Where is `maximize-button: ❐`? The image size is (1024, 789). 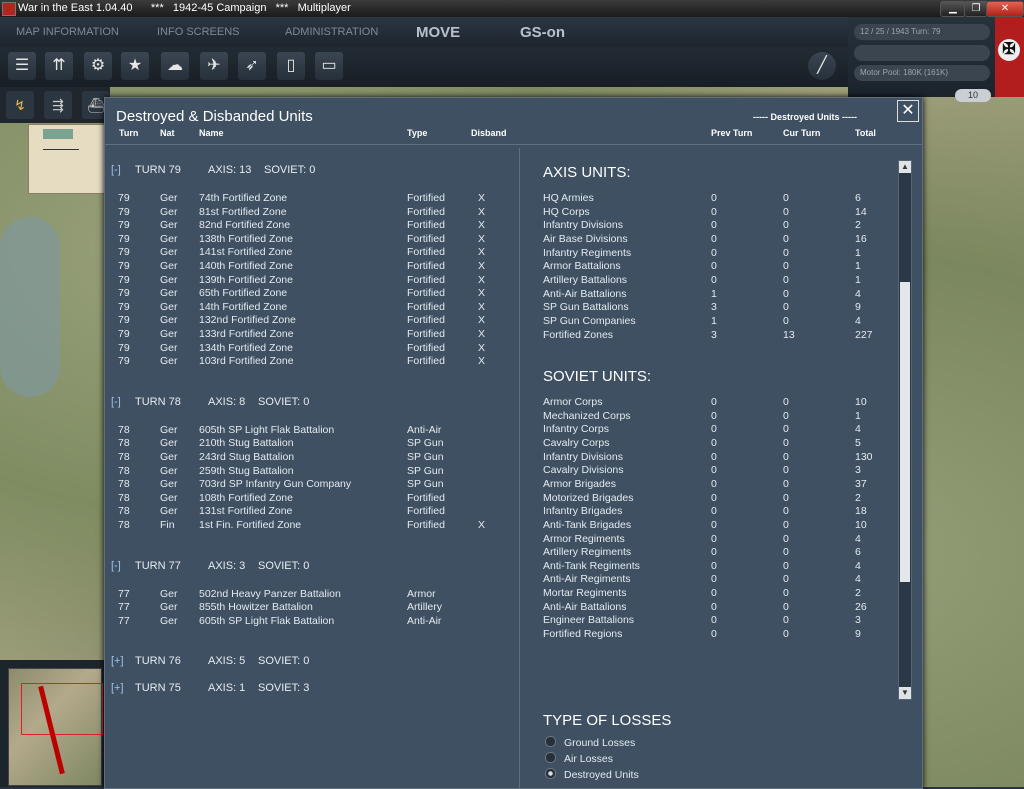
maximize-button: ❐ is located at coordinates (976, 9).